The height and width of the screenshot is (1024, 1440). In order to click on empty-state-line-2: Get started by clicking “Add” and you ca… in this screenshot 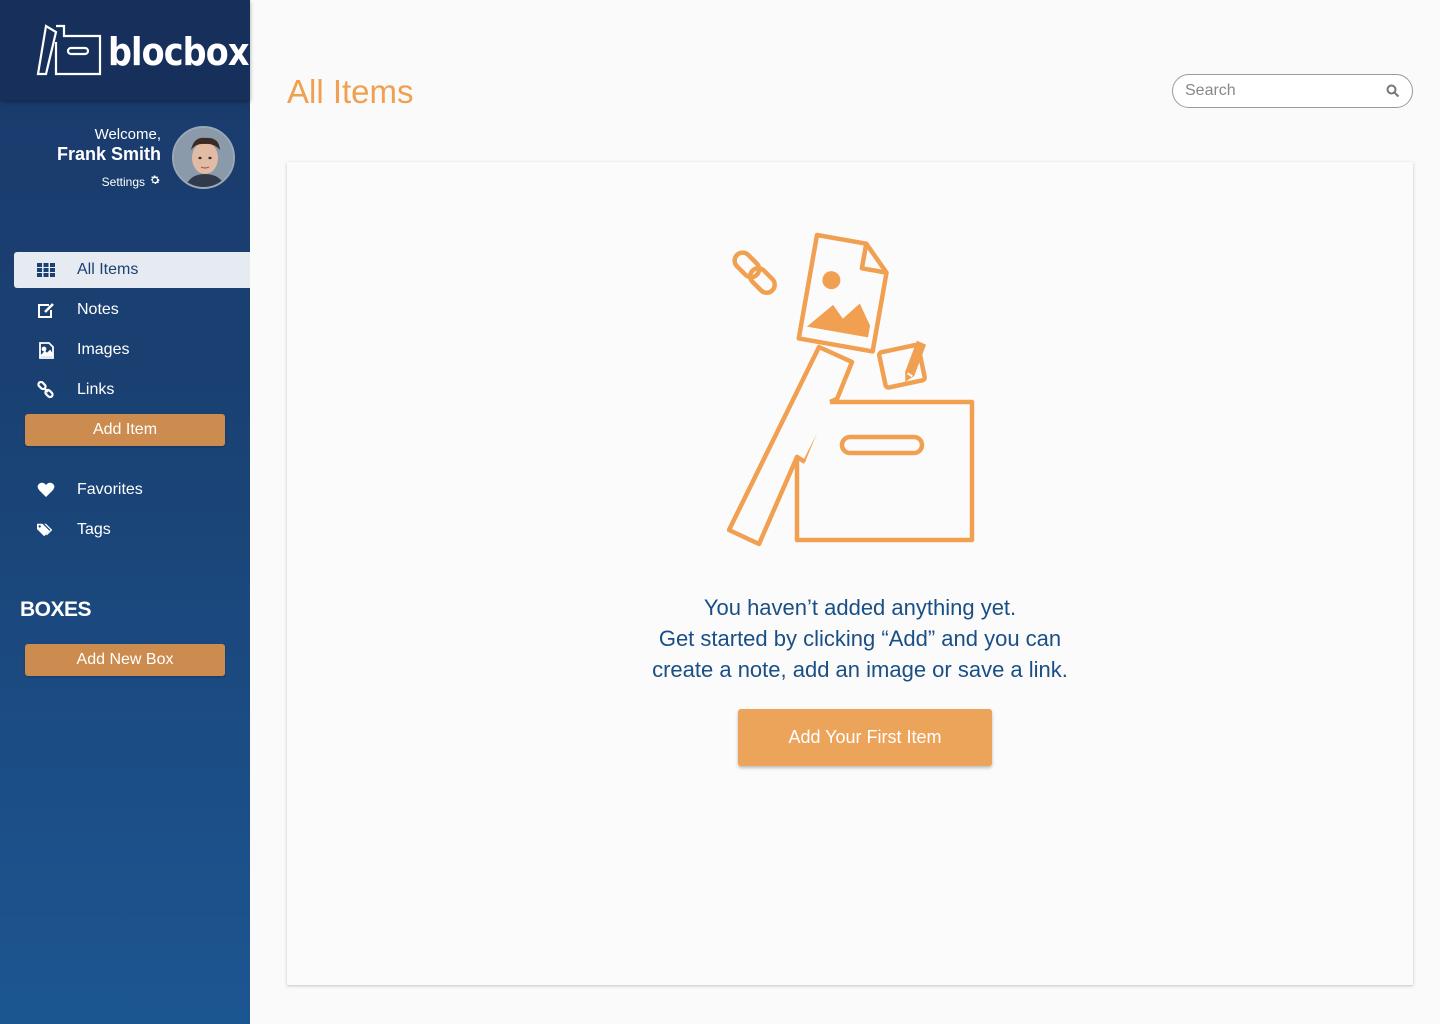, I will do `click(860, 638)`.